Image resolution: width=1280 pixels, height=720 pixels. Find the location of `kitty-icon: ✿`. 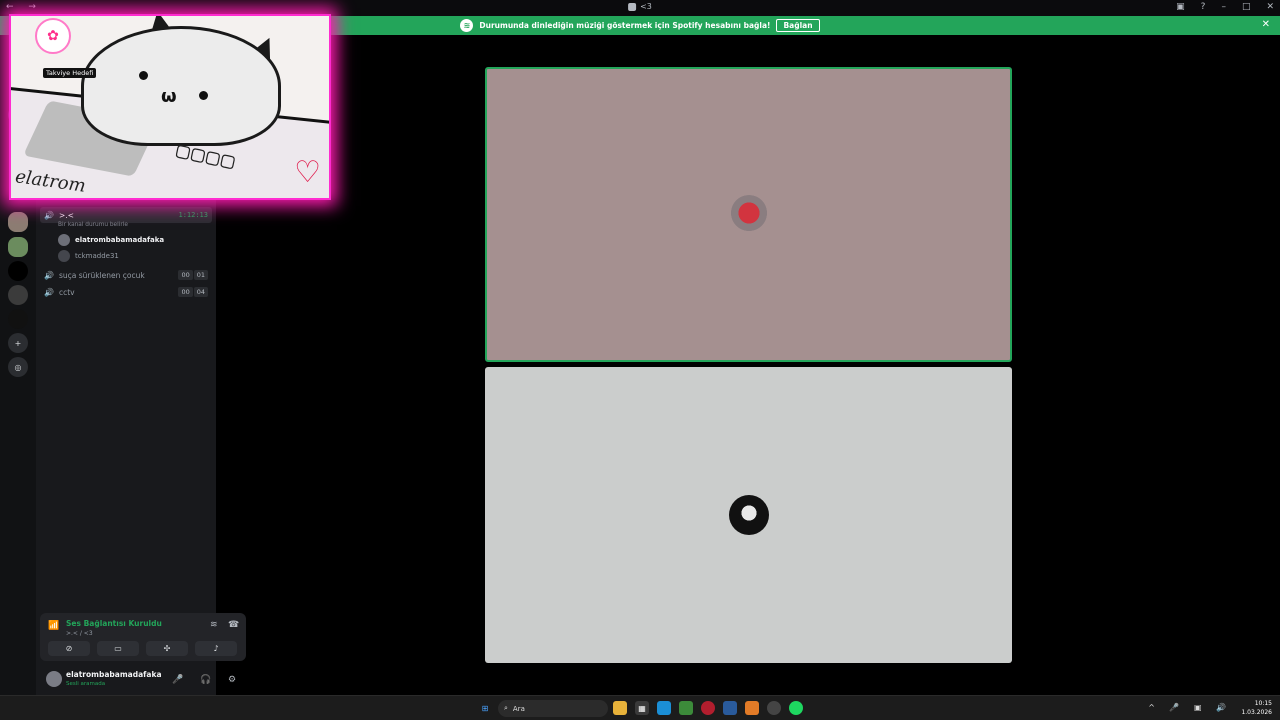

kitty-icon: ✿ is located at coordinates (53, 36).